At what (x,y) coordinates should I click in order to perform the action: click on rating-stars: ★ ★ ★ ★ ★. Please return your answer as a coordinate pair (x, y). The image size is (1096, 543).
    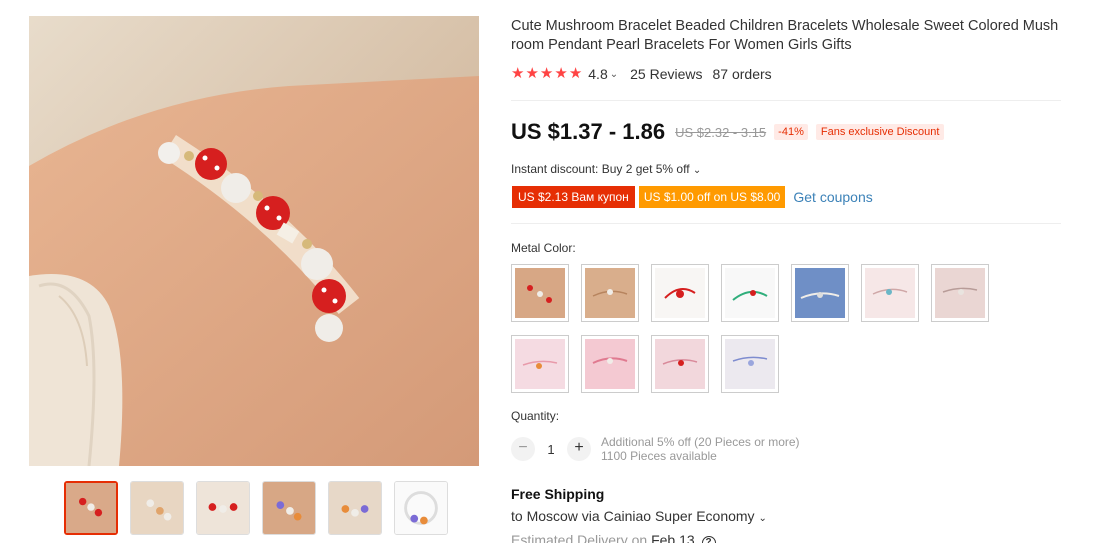
    Looking at the image, I should click on (546, 74).